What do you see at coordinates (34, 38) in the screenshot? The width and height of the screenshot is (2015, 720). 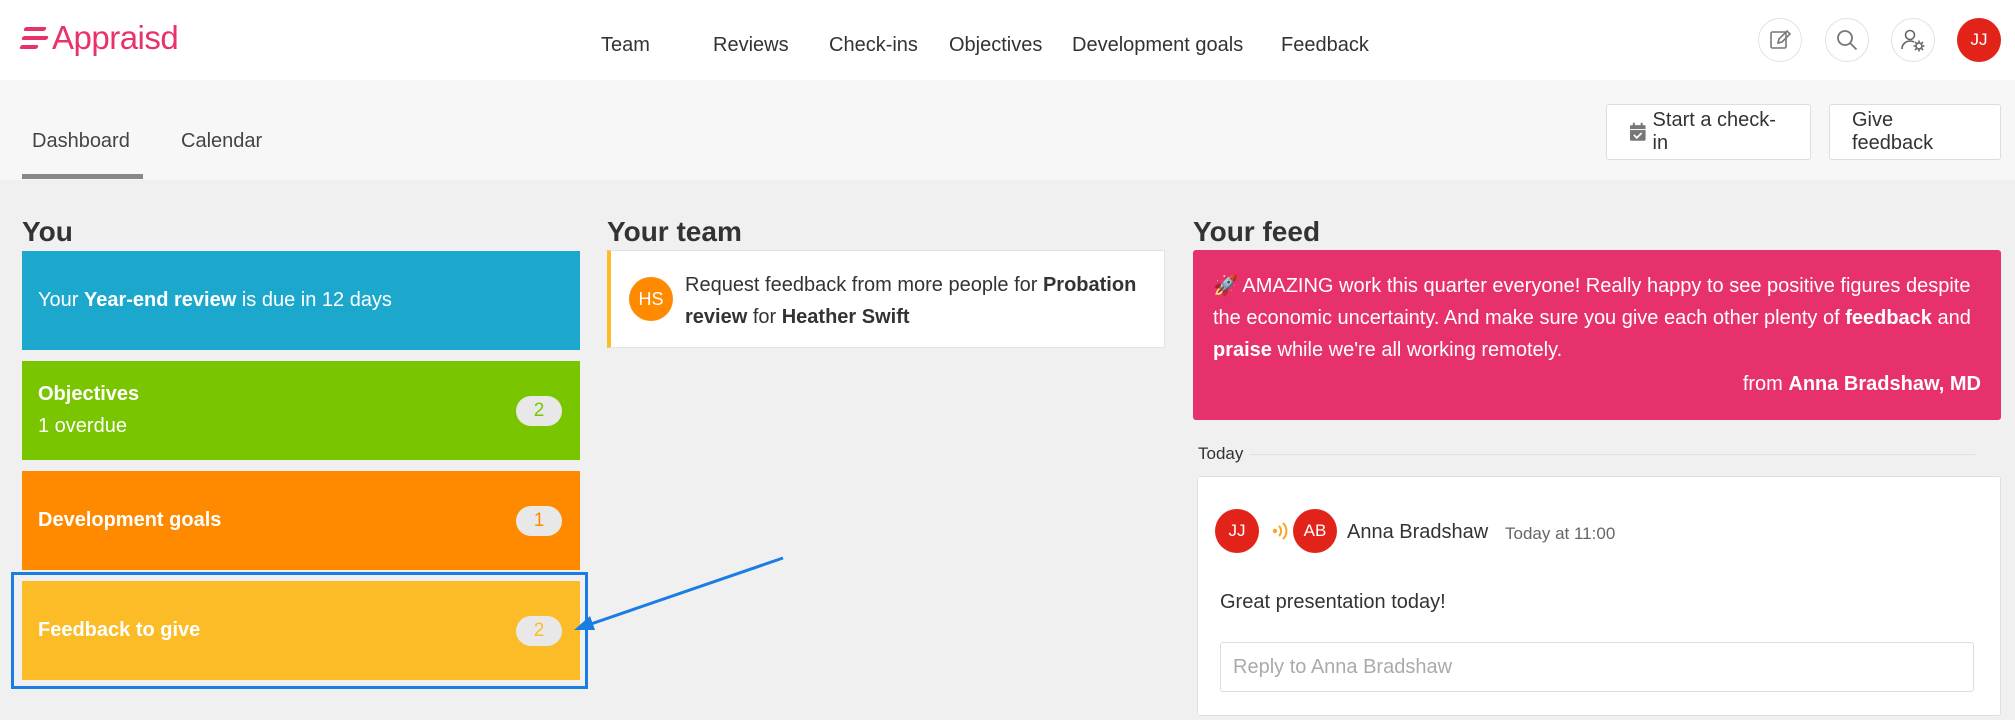 I see `logo-mark-icon` at bounding box center [34, 38].